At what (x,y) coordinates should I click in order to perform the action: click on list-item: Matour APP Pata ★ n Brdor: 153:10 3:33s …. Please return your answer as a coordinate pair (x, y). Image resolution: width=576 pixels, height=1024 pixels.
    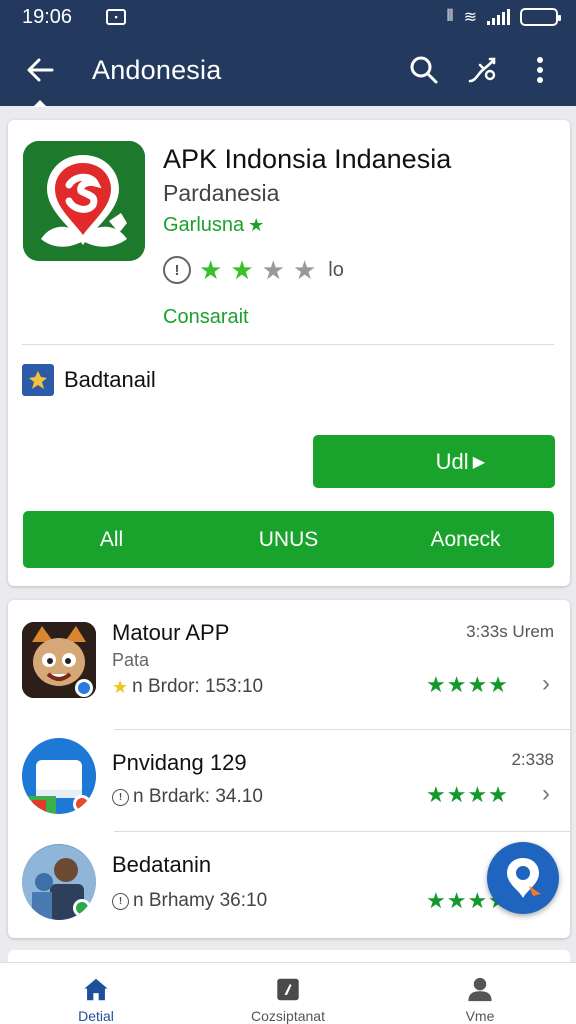
    Looking at the image, I should click on (289, 660).